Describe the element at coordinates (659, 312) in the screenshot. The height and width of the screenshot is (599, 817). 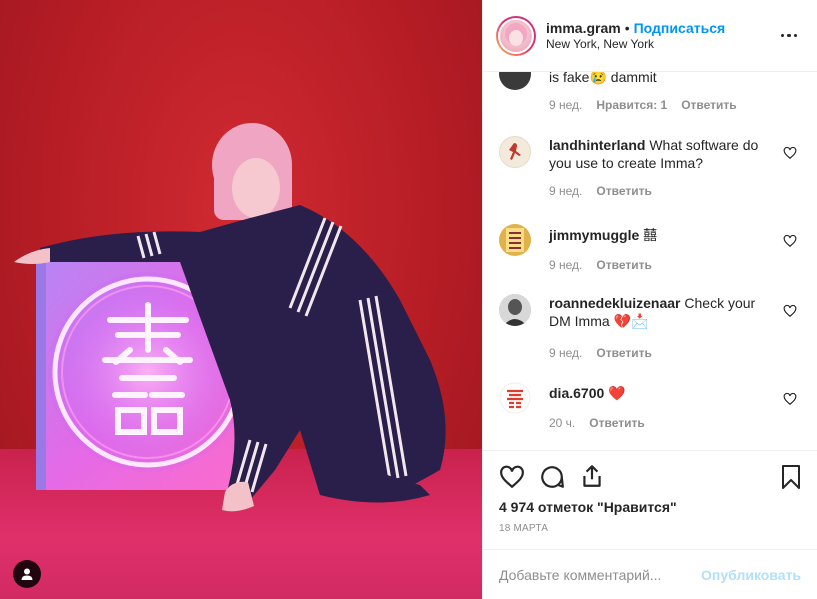
I see `comment-text: roannedekluizenaar Check your DM Imma 💔📩` at that location.